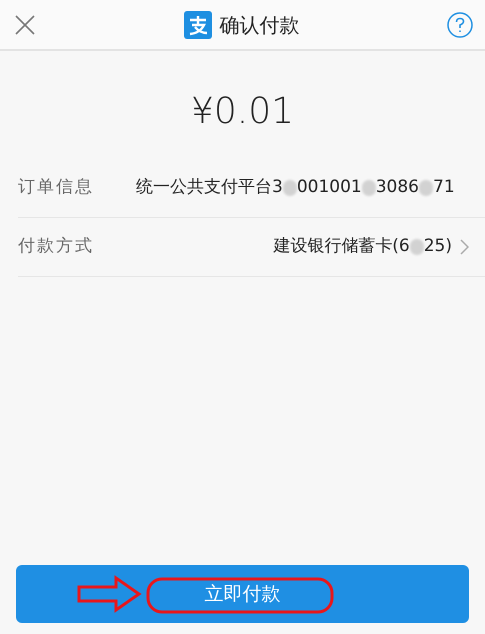  I want to click on amount-text: ¥0.01, so click(243, 112).